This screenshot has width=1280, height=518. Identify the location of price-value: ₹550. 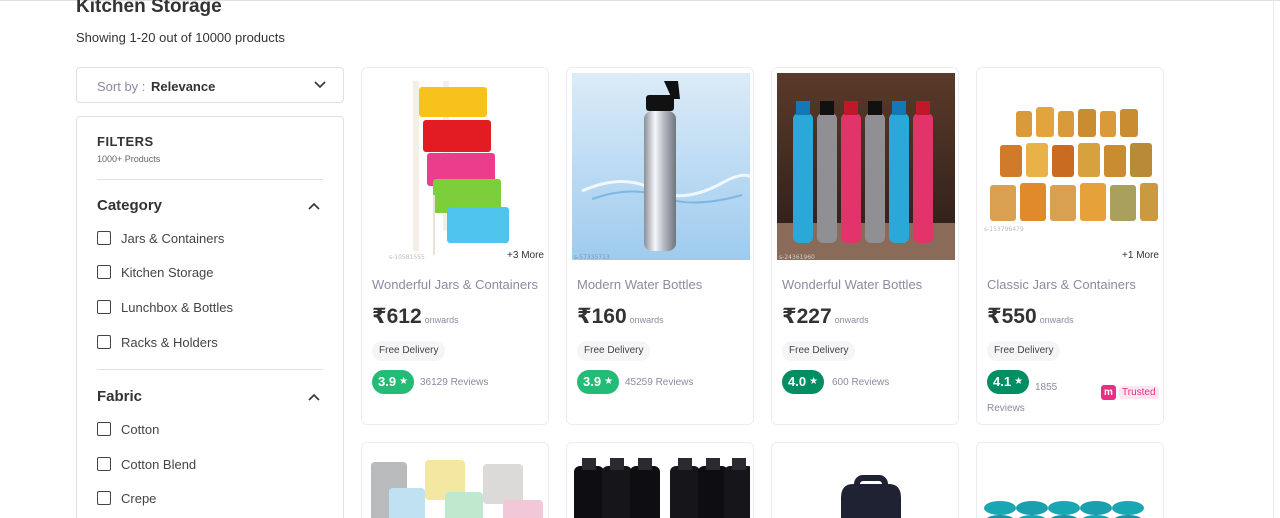
(1012, 316).